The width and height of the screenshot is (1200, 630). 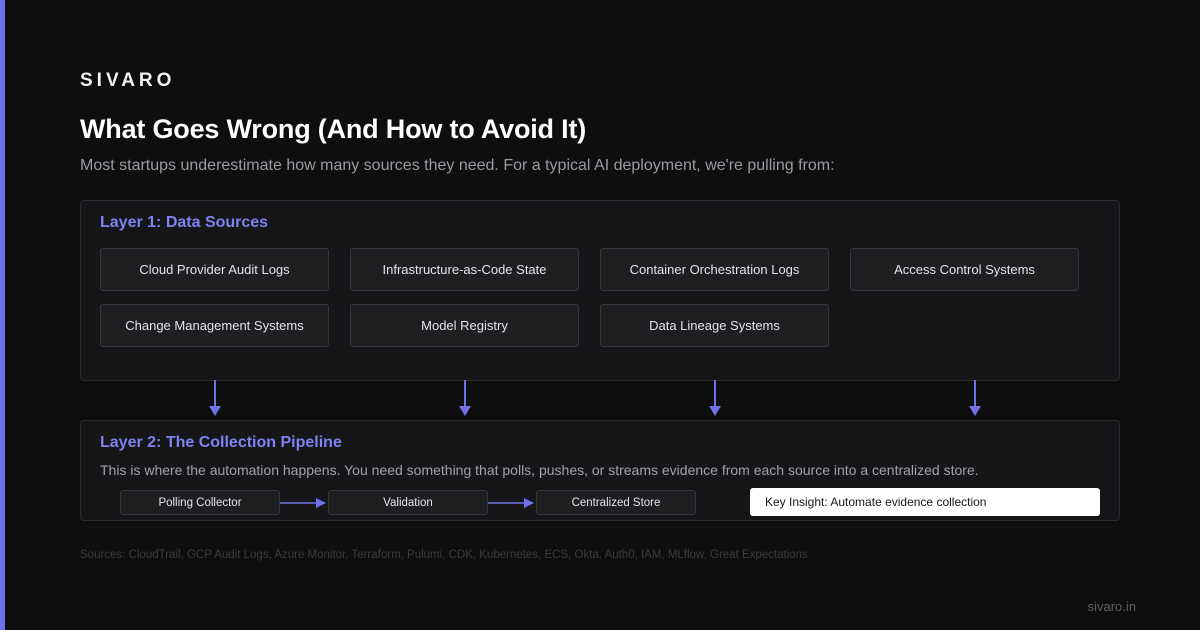 I want to click on source-box: Access Control Systems, so click(x=964, y=269).